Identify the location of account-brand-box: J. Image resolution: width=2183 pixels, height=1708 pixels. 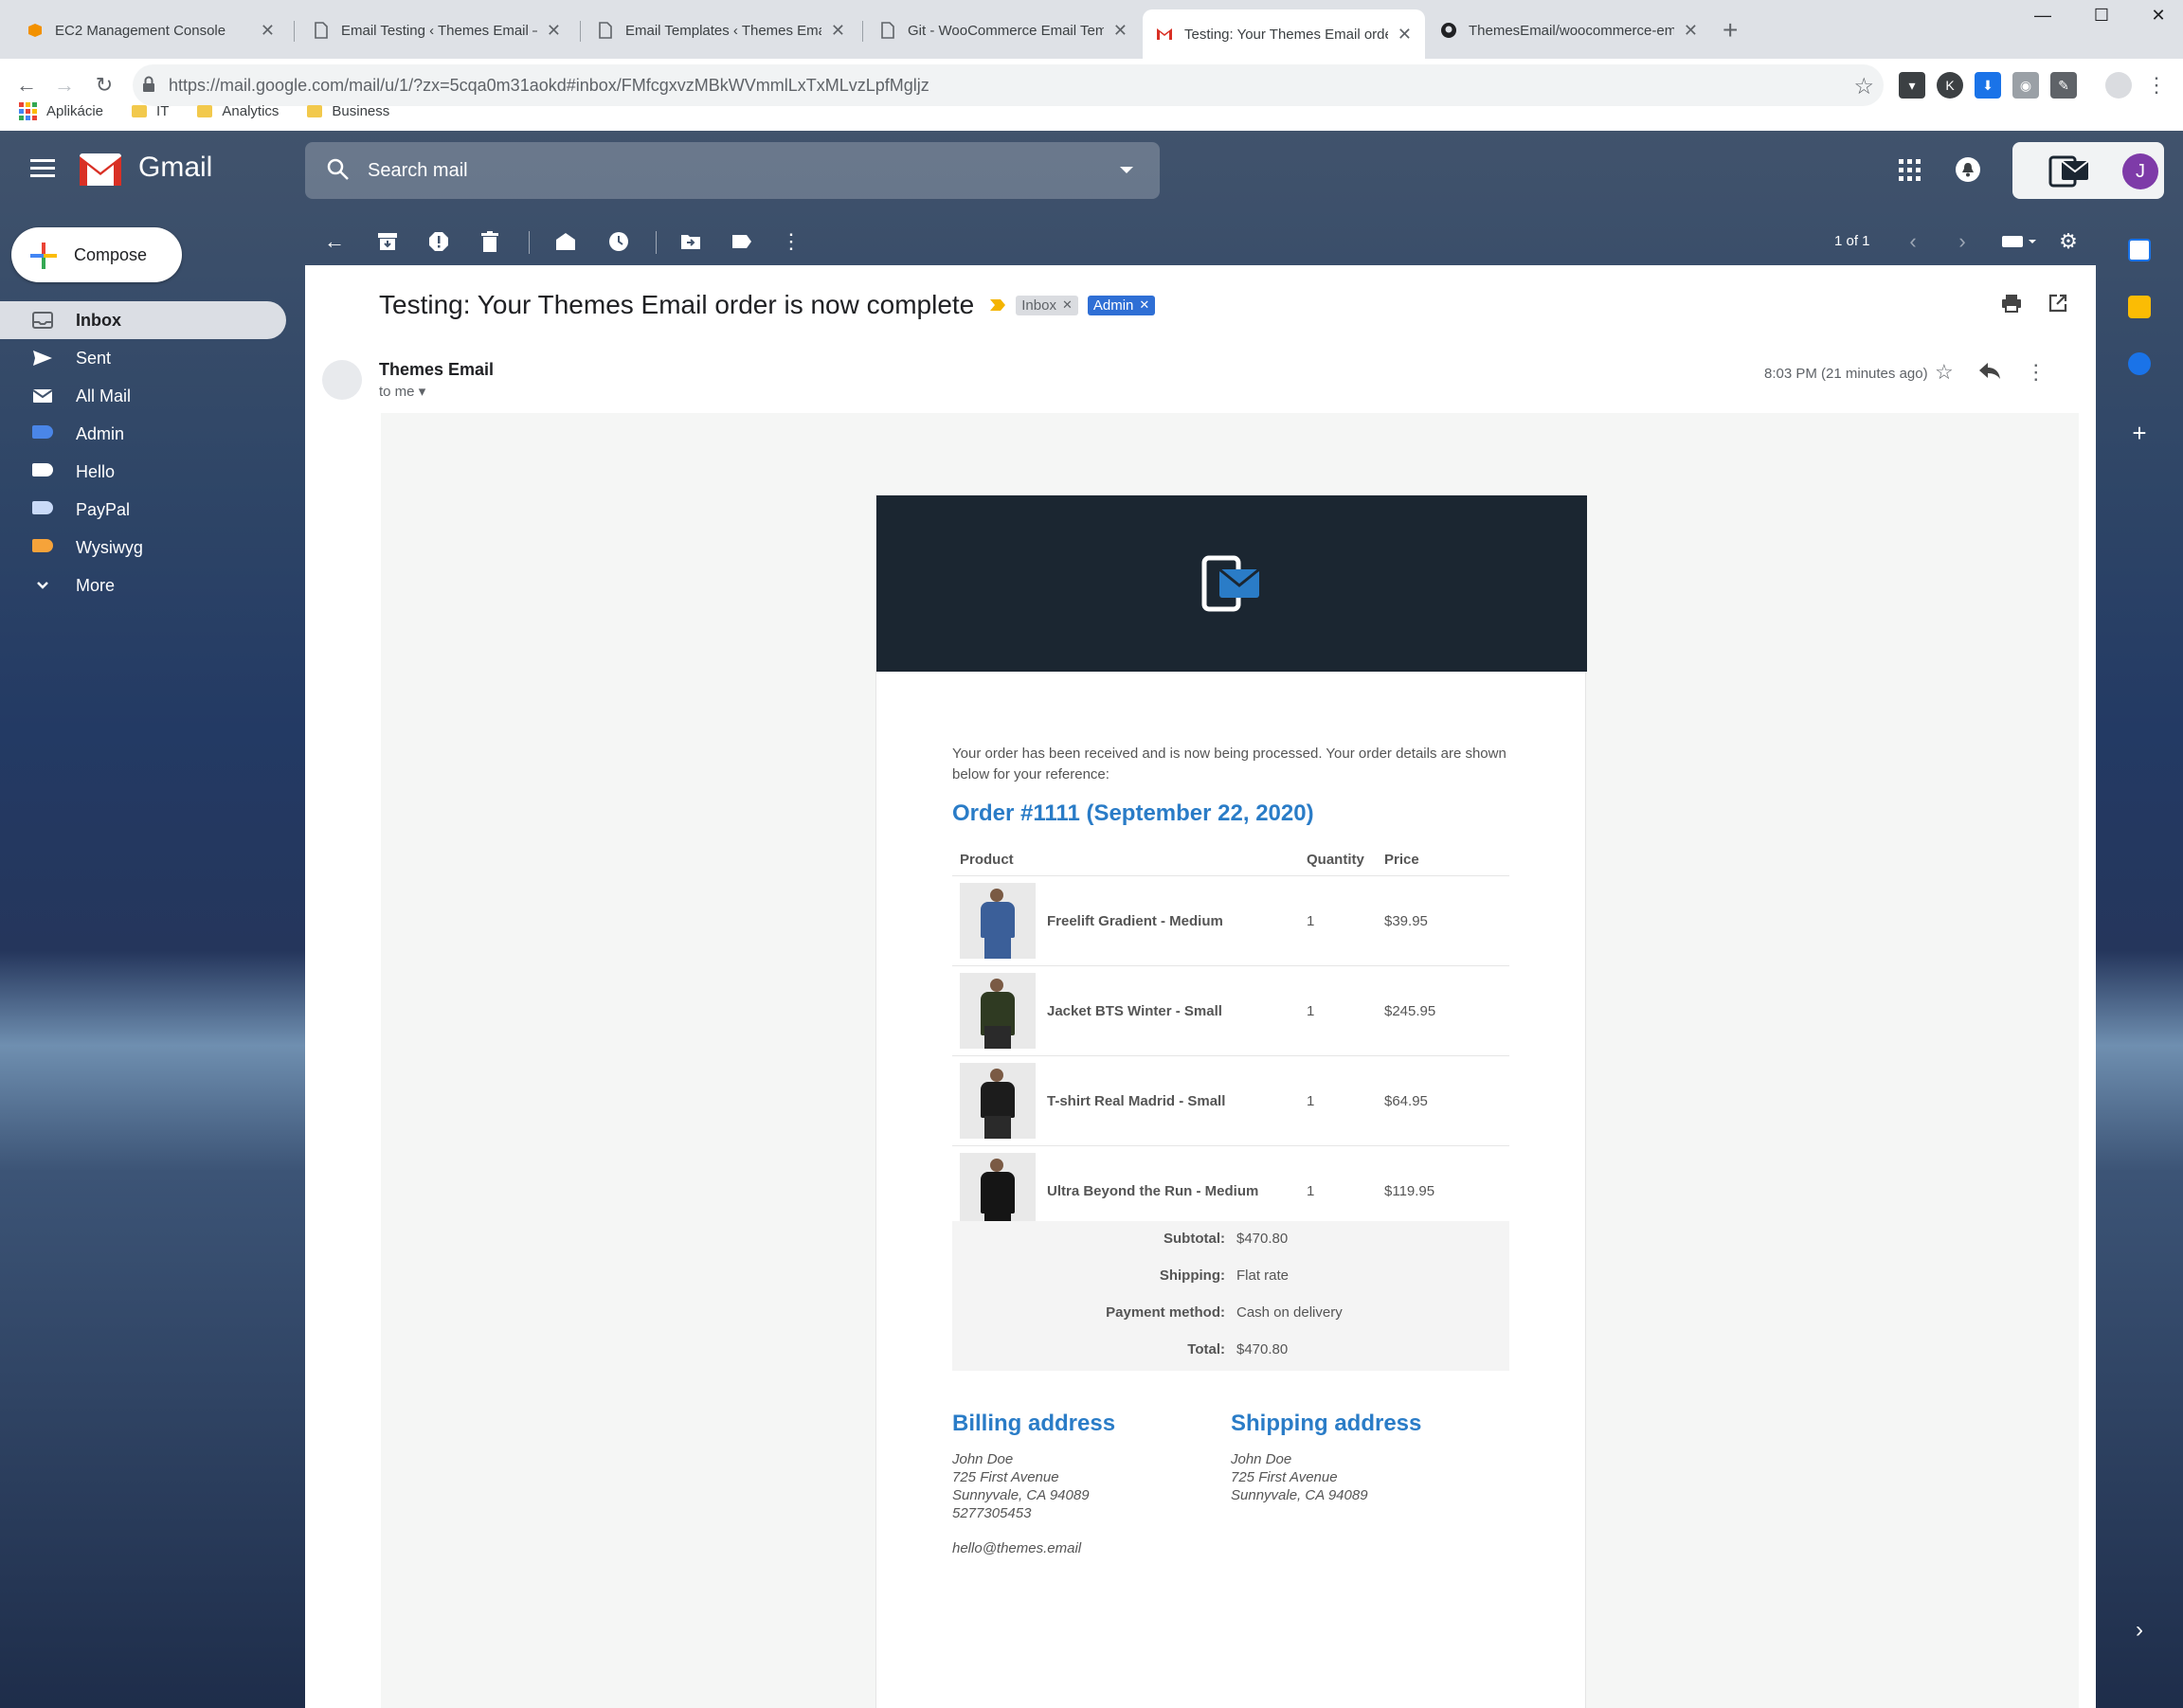
(2088, 170).